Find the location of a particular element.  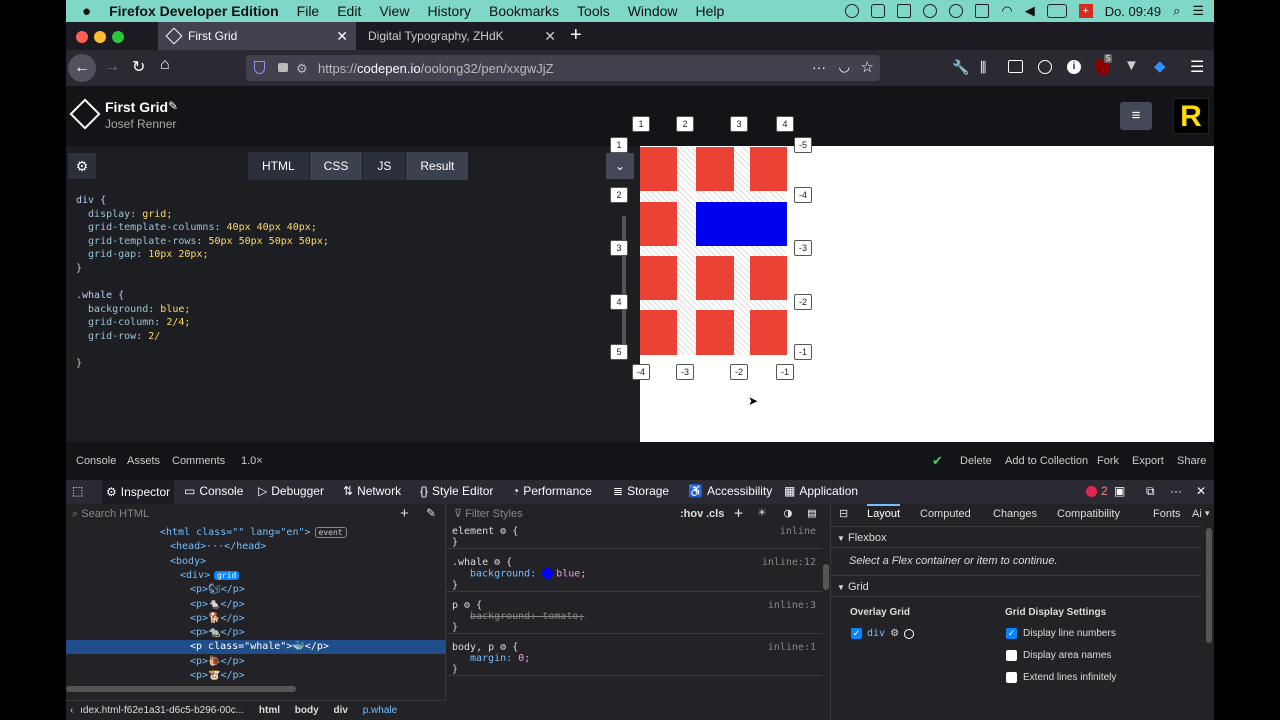

tab-network: ⇅ Network is located at coordinates (372, 491).